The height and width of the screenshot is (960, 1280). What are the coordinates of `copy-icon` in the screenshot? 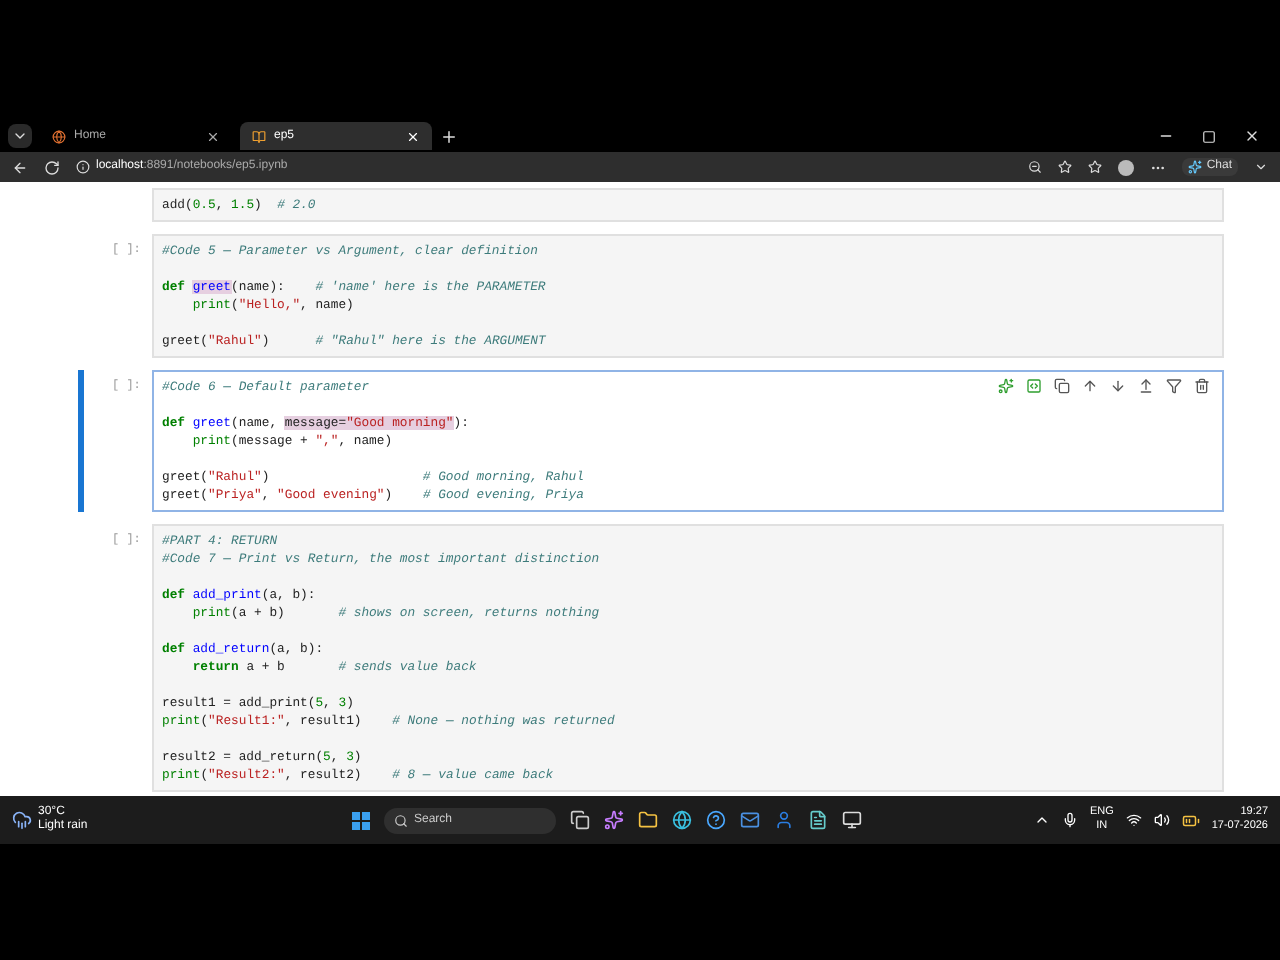 It's located at (1062, 386).